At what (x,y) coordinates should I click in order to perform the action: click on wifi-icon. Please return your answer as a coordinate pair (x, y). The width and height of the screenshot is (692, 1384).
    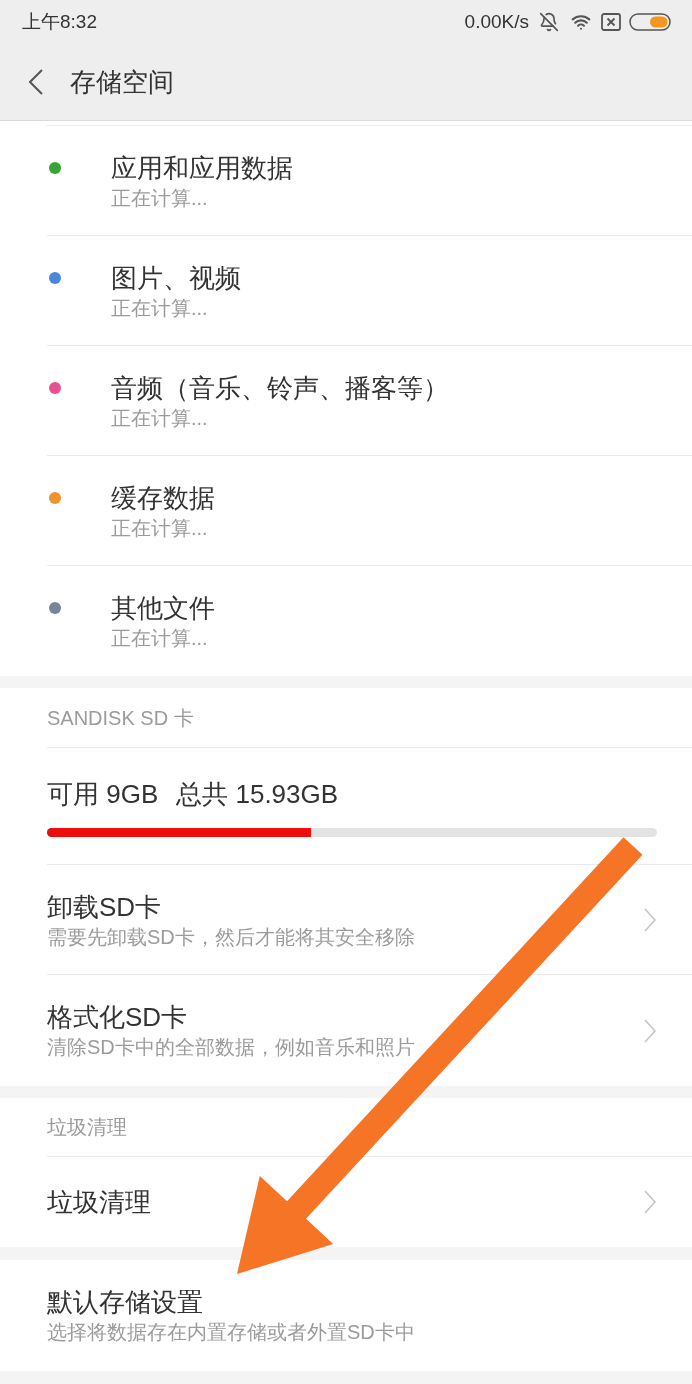
    Looking at the image, I should click on (581, 22).